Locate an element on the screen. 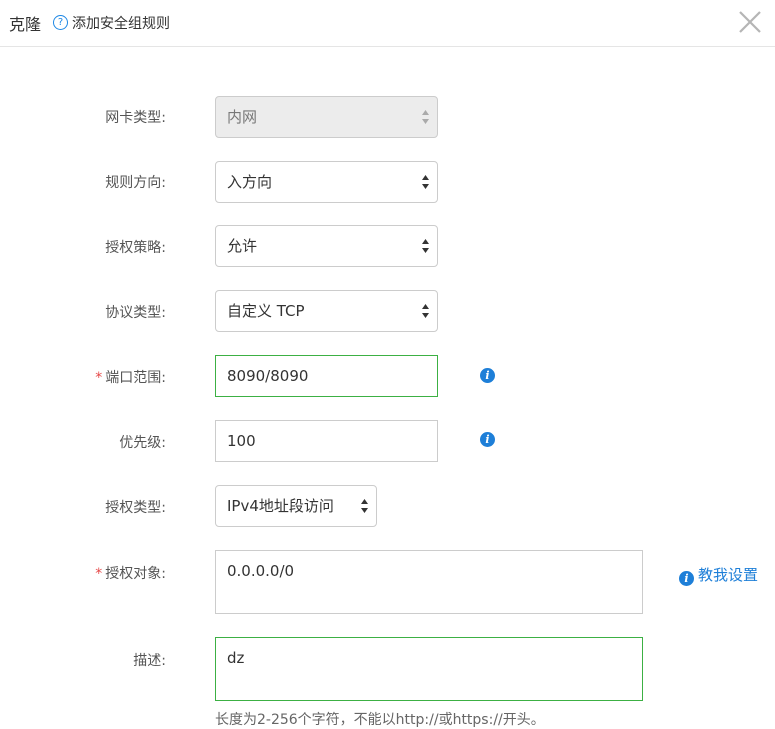 The image size is (775, 729). auth-object-label-text: 授权对象: is located at coordinates (135, 574).